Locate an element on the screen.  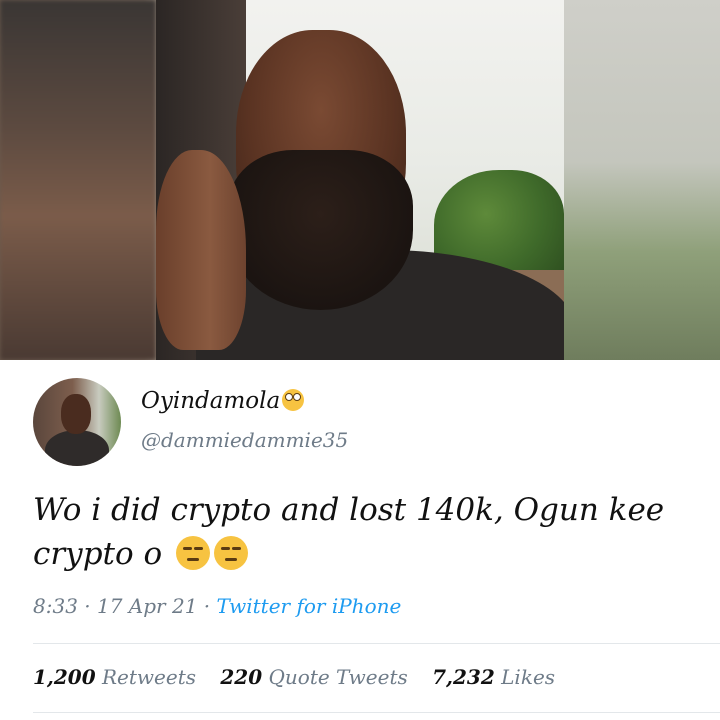
display-name: Oyindamola is located at coordinates (223, 401).